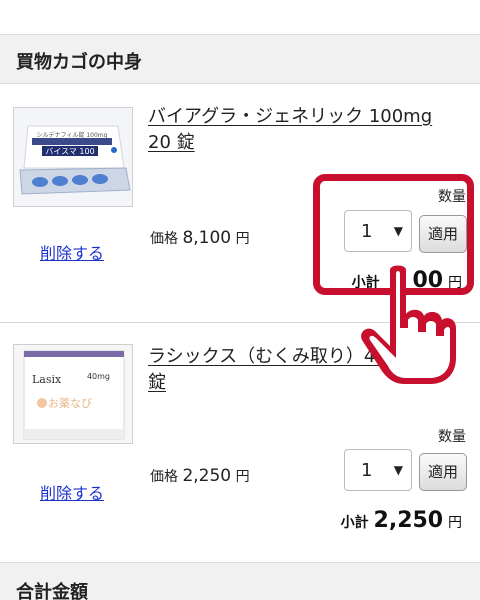  I want to click on subtotal-value: 2,250, so click(408, 520).